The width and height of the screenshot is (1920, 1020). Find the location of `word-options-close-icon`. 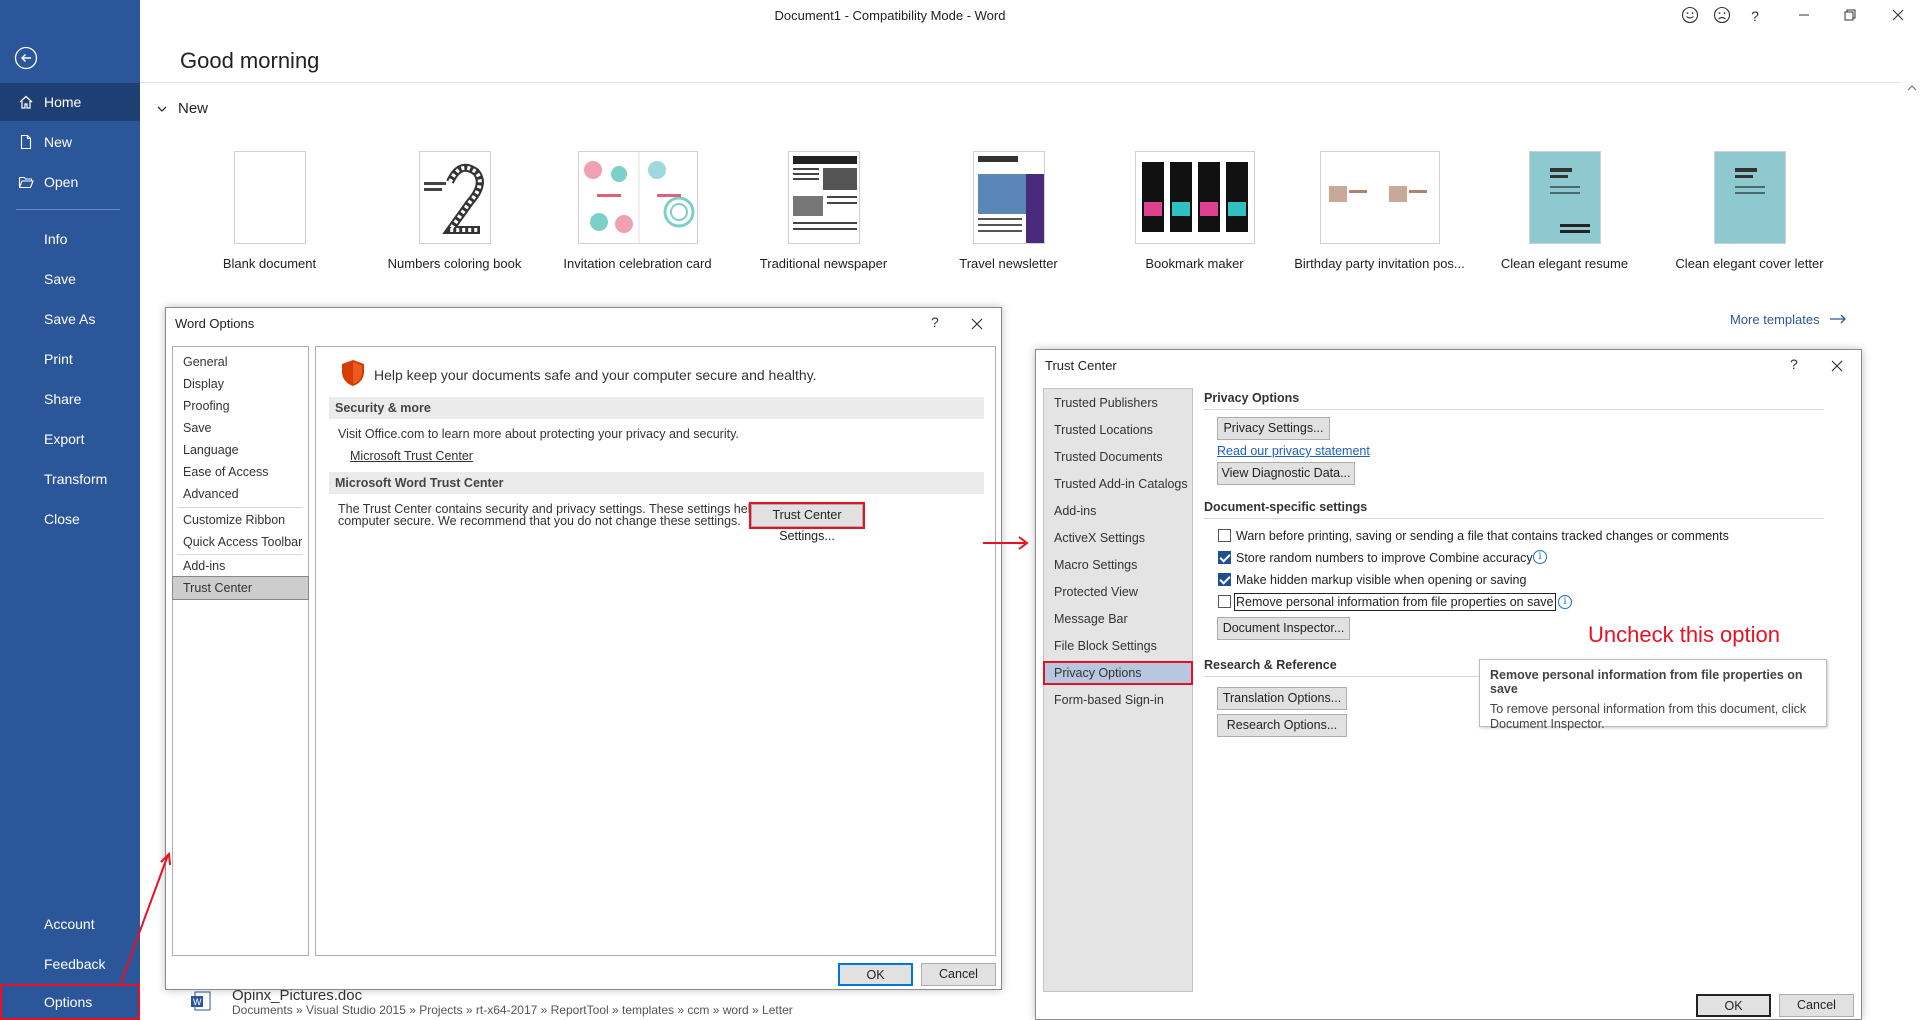

word-options-close-icon is located at coordinates (977, 323).